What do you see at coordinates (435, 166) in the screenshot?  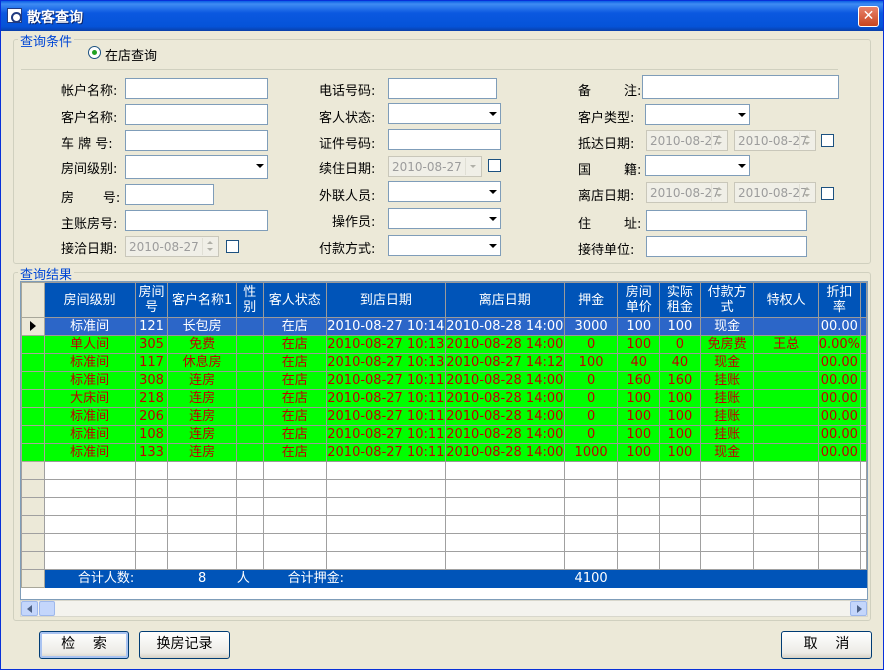 I see `extend-date-picker: 2010-08-27` at bounding box center [435, 166].